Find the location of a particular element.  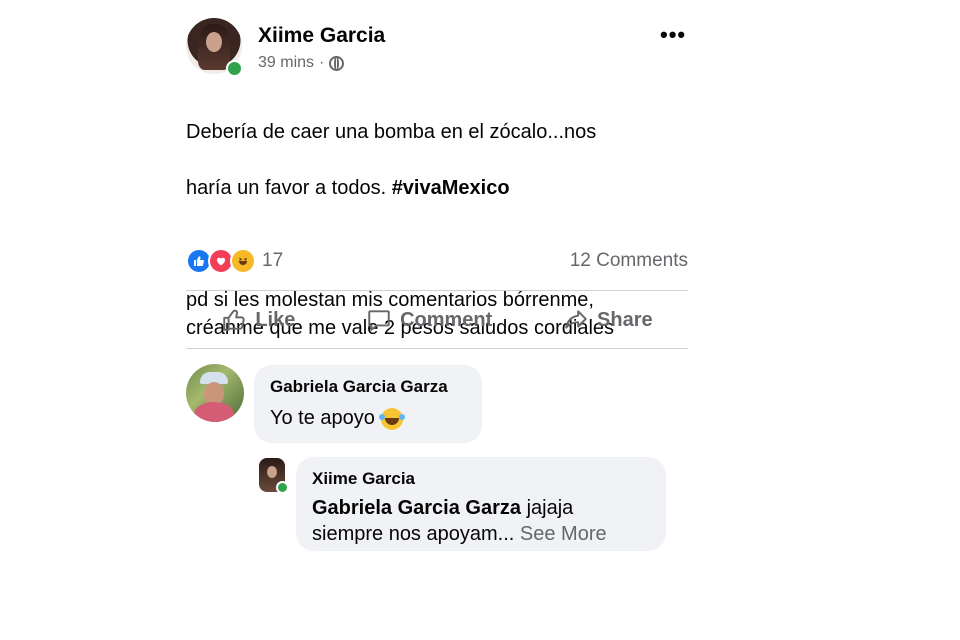

laughing-emoji-icon is located at coordinates (390, 418).